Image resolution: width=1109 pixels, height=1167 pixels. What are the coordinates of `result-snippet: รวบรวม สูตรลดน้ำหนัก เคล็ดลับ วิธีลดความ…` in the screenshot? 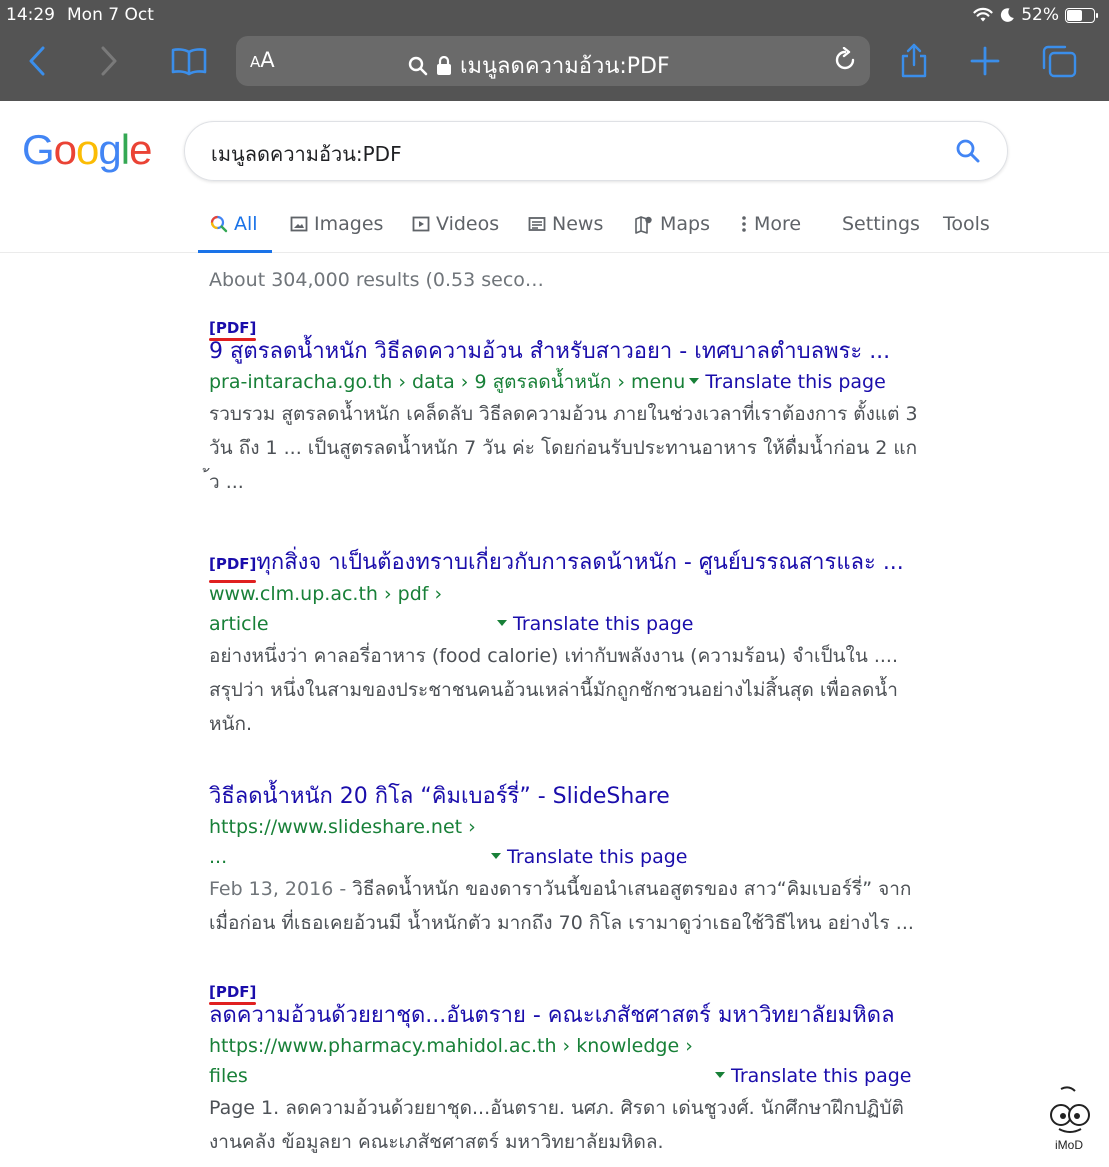 It's located at (599, 448).